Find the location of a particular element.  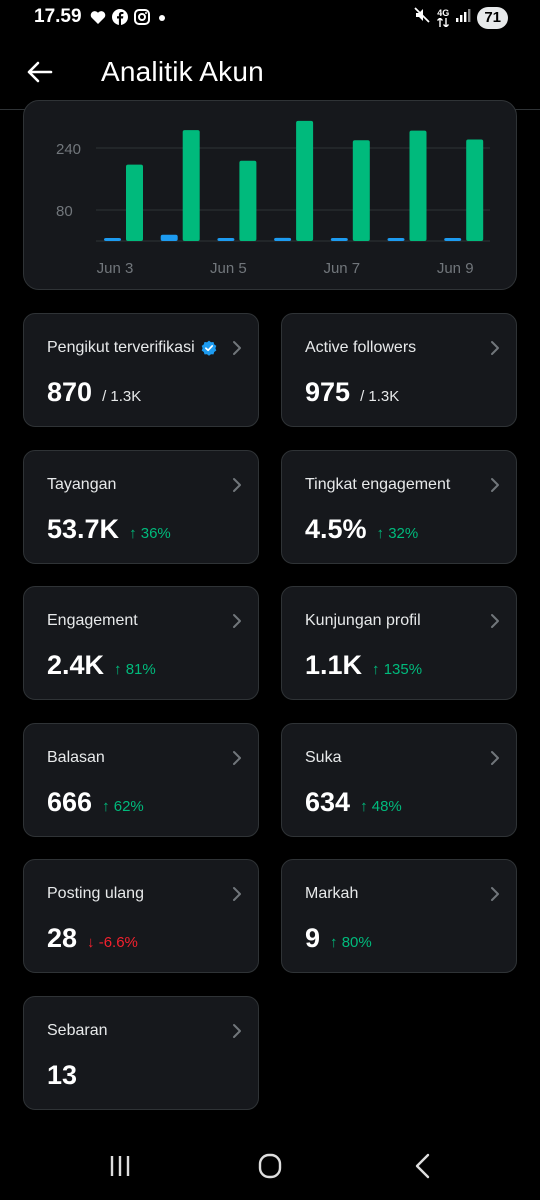

metric-label: Pengikut terverifikasi is located at coordinates (121, 347).